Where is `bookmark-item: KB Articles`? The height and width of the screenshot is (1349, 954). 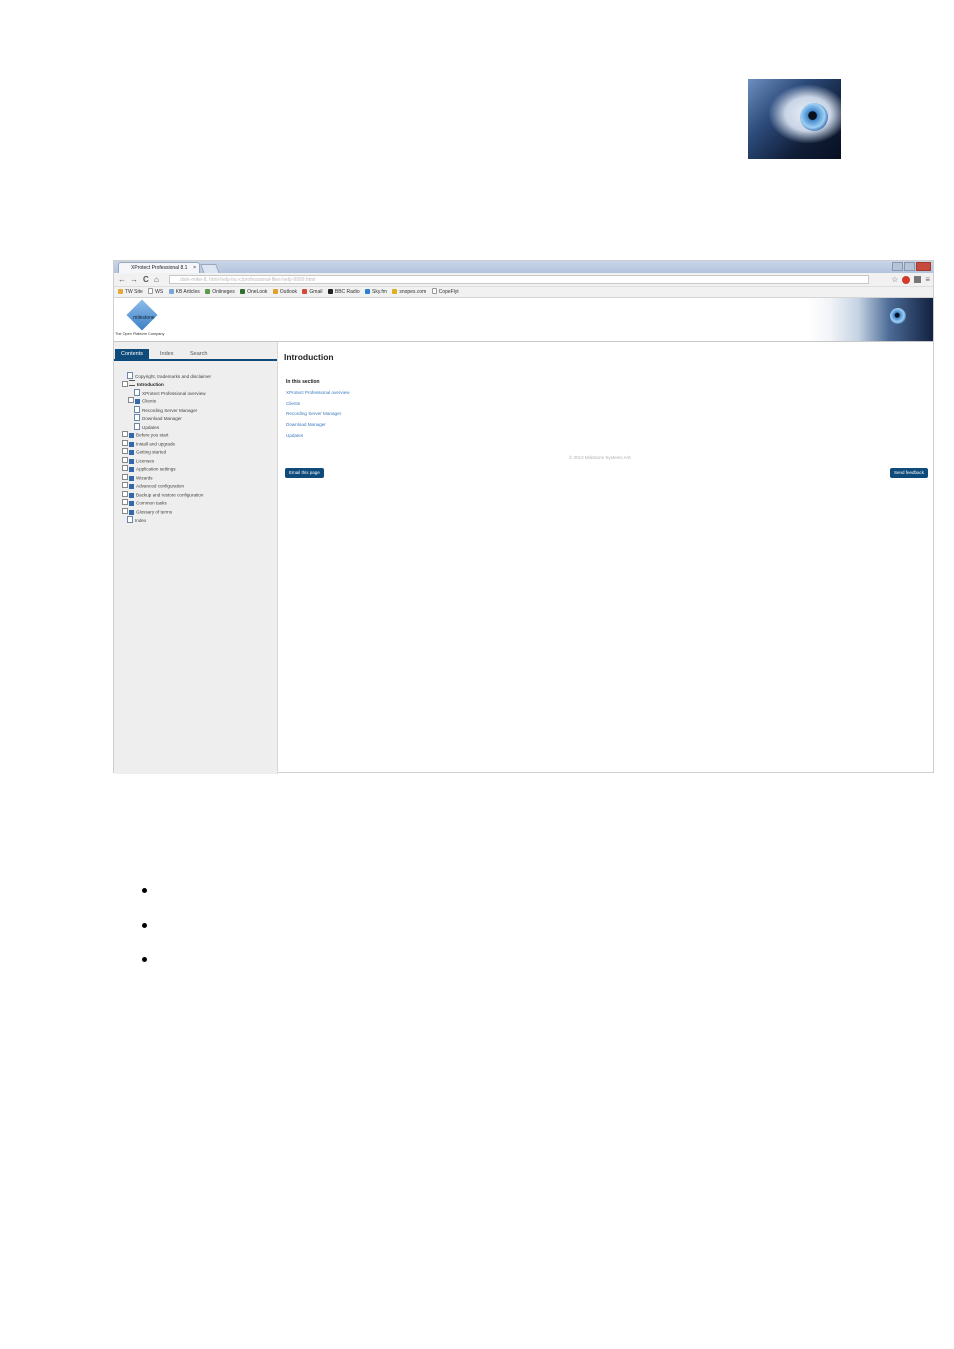
bookmark-item: KB Articles is located at coordinates (184, 292).